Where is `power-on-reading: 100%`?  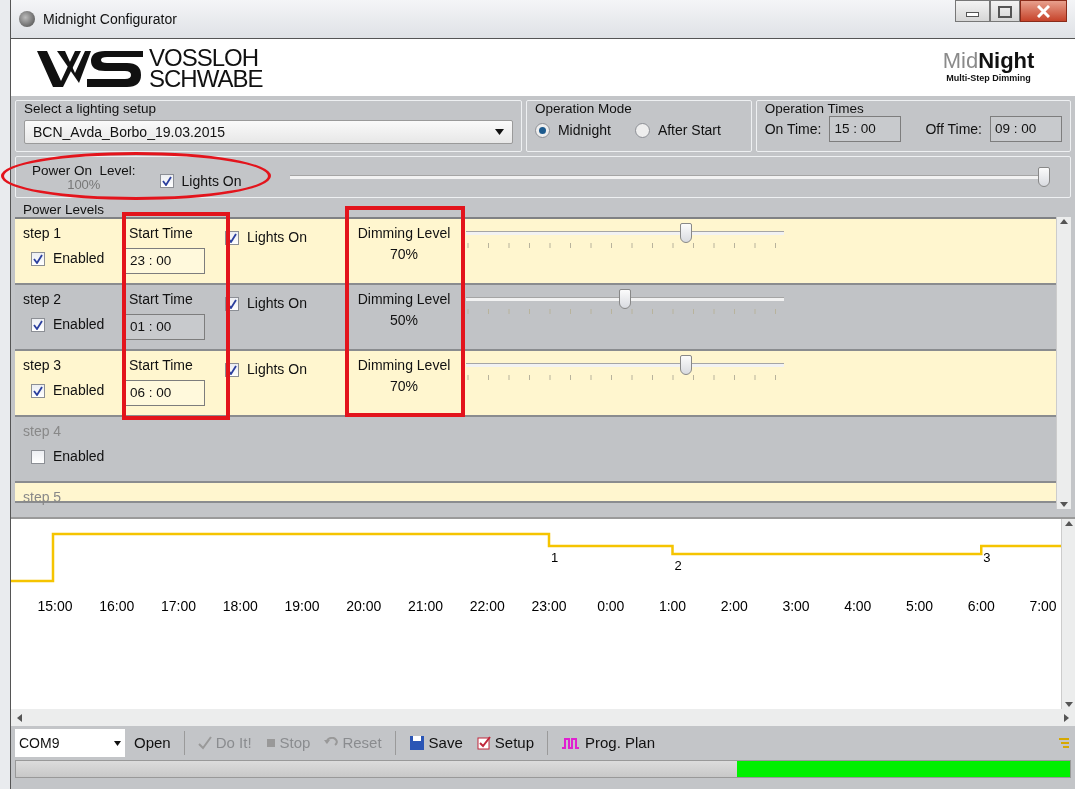
power-on-reading: 100% is located at coordinates (84, 184).